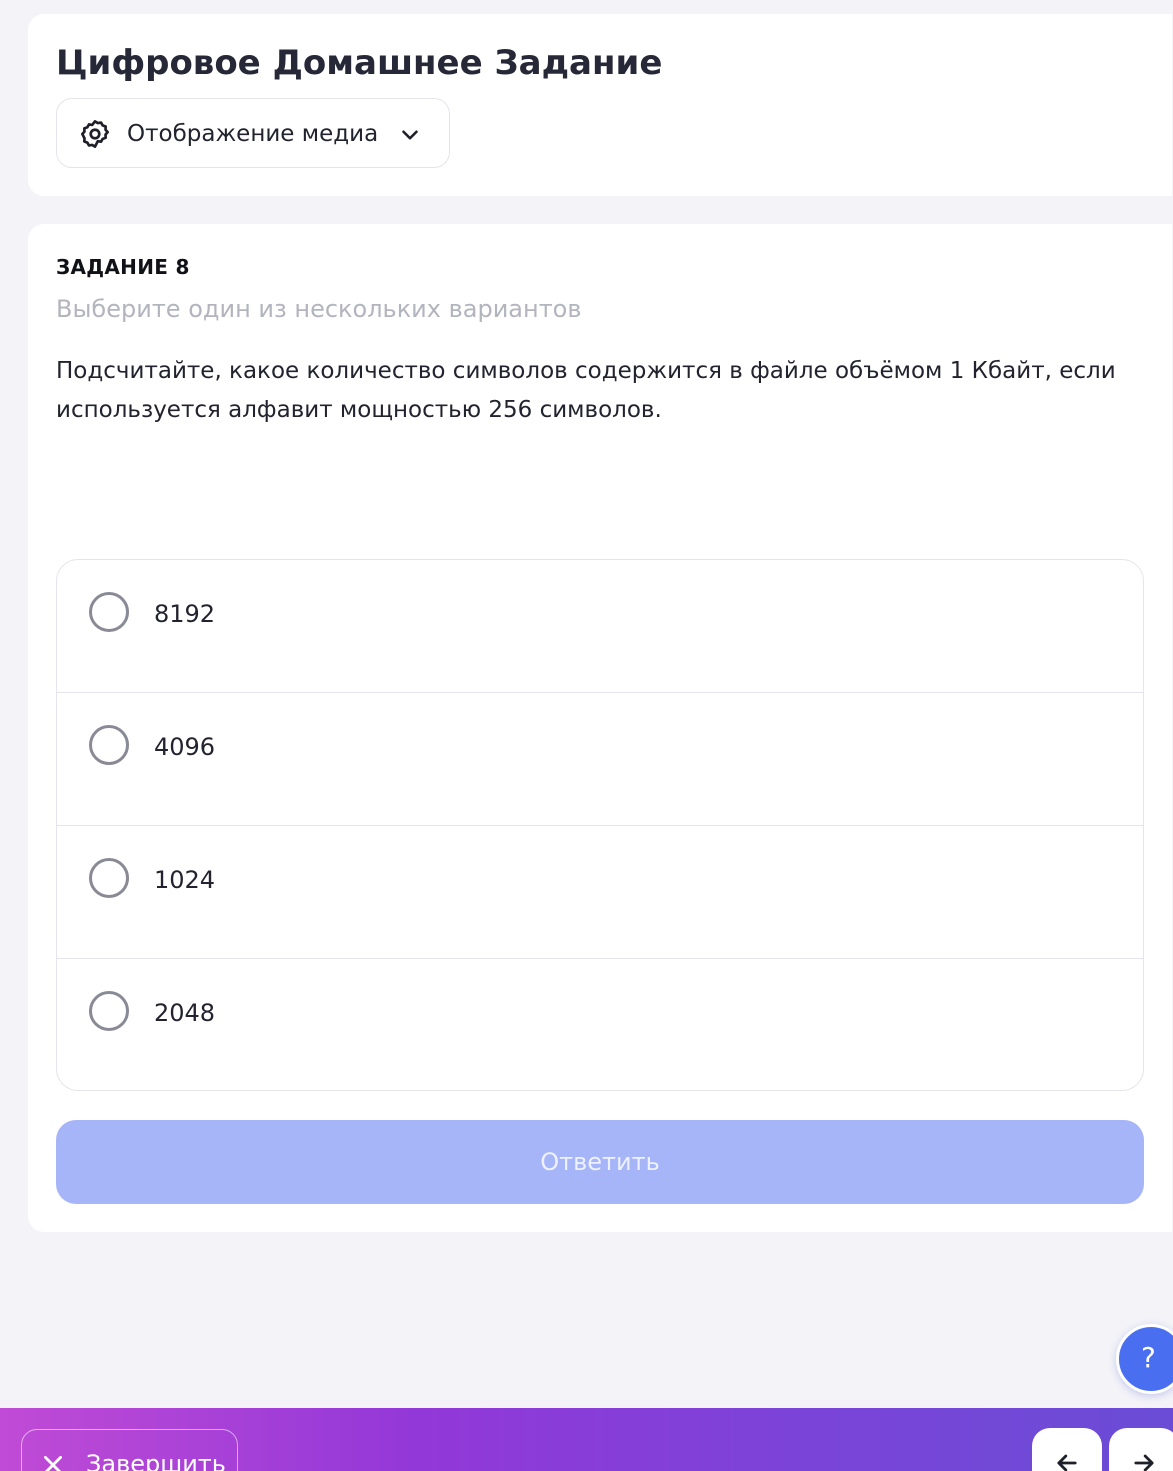 This screenshot has height=1471, width=1173. Describe the element at coordinates (600, 1024) in the screenshot. I see `answer-option-4: 2048` at that location.